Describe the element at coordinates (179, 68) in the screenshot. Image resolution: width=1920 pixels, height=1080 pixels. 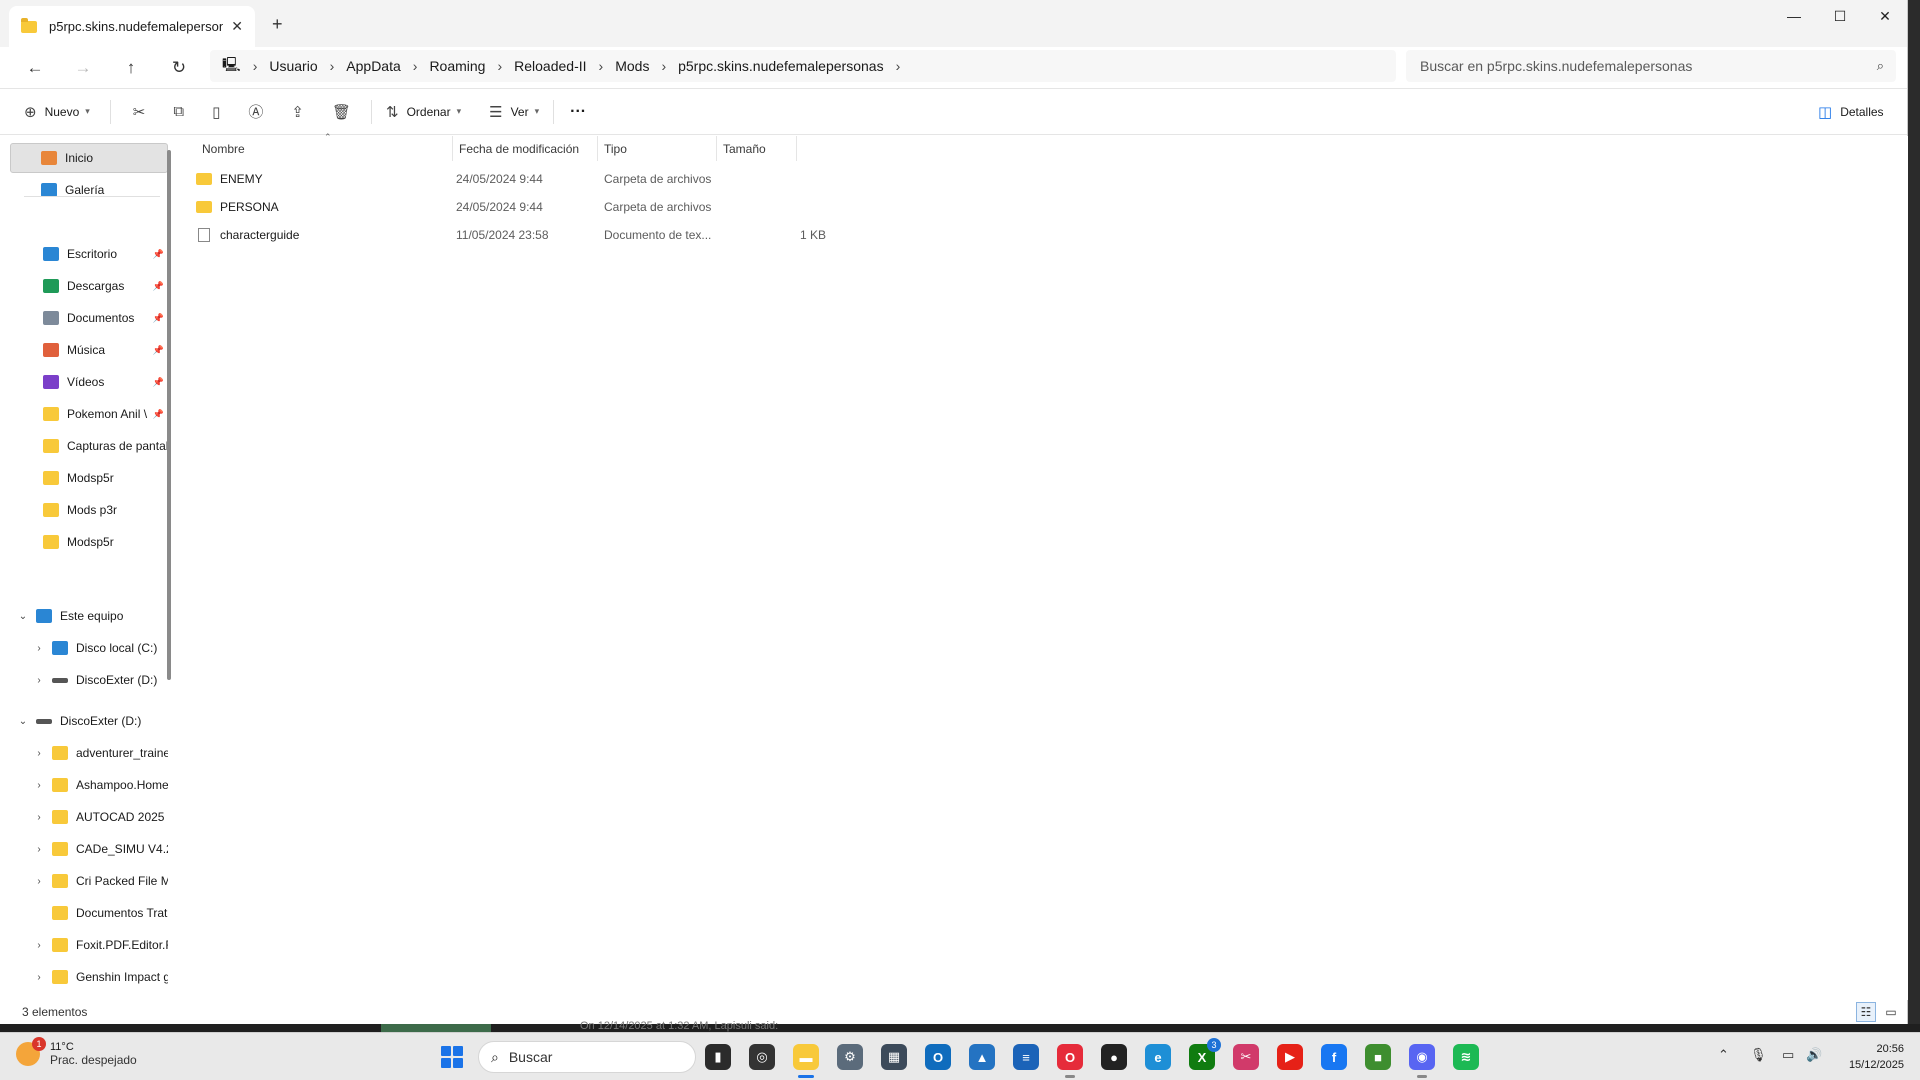
I see `refresh-button: ↻` at that location.